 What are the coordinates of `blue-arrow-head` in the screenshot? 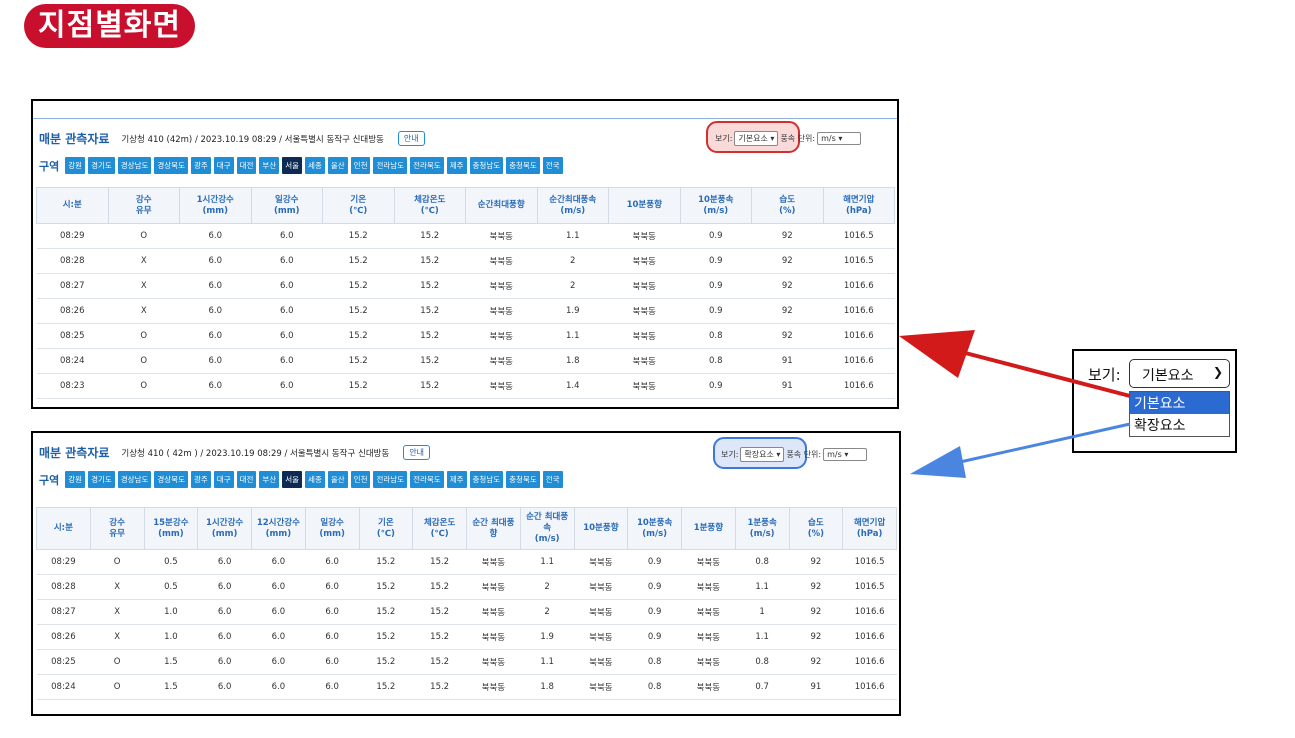 It's located at (938, 462).